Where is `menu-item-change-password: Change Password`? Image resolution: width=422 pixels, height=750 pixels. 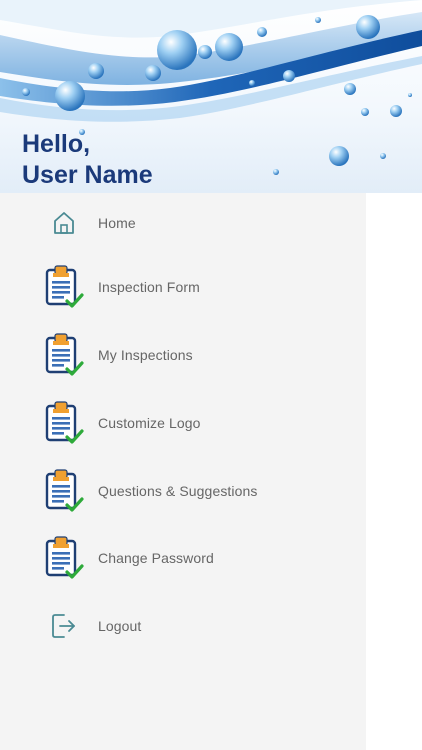
menu-item-change-password: Change Password is located at coordinates (183, 558).